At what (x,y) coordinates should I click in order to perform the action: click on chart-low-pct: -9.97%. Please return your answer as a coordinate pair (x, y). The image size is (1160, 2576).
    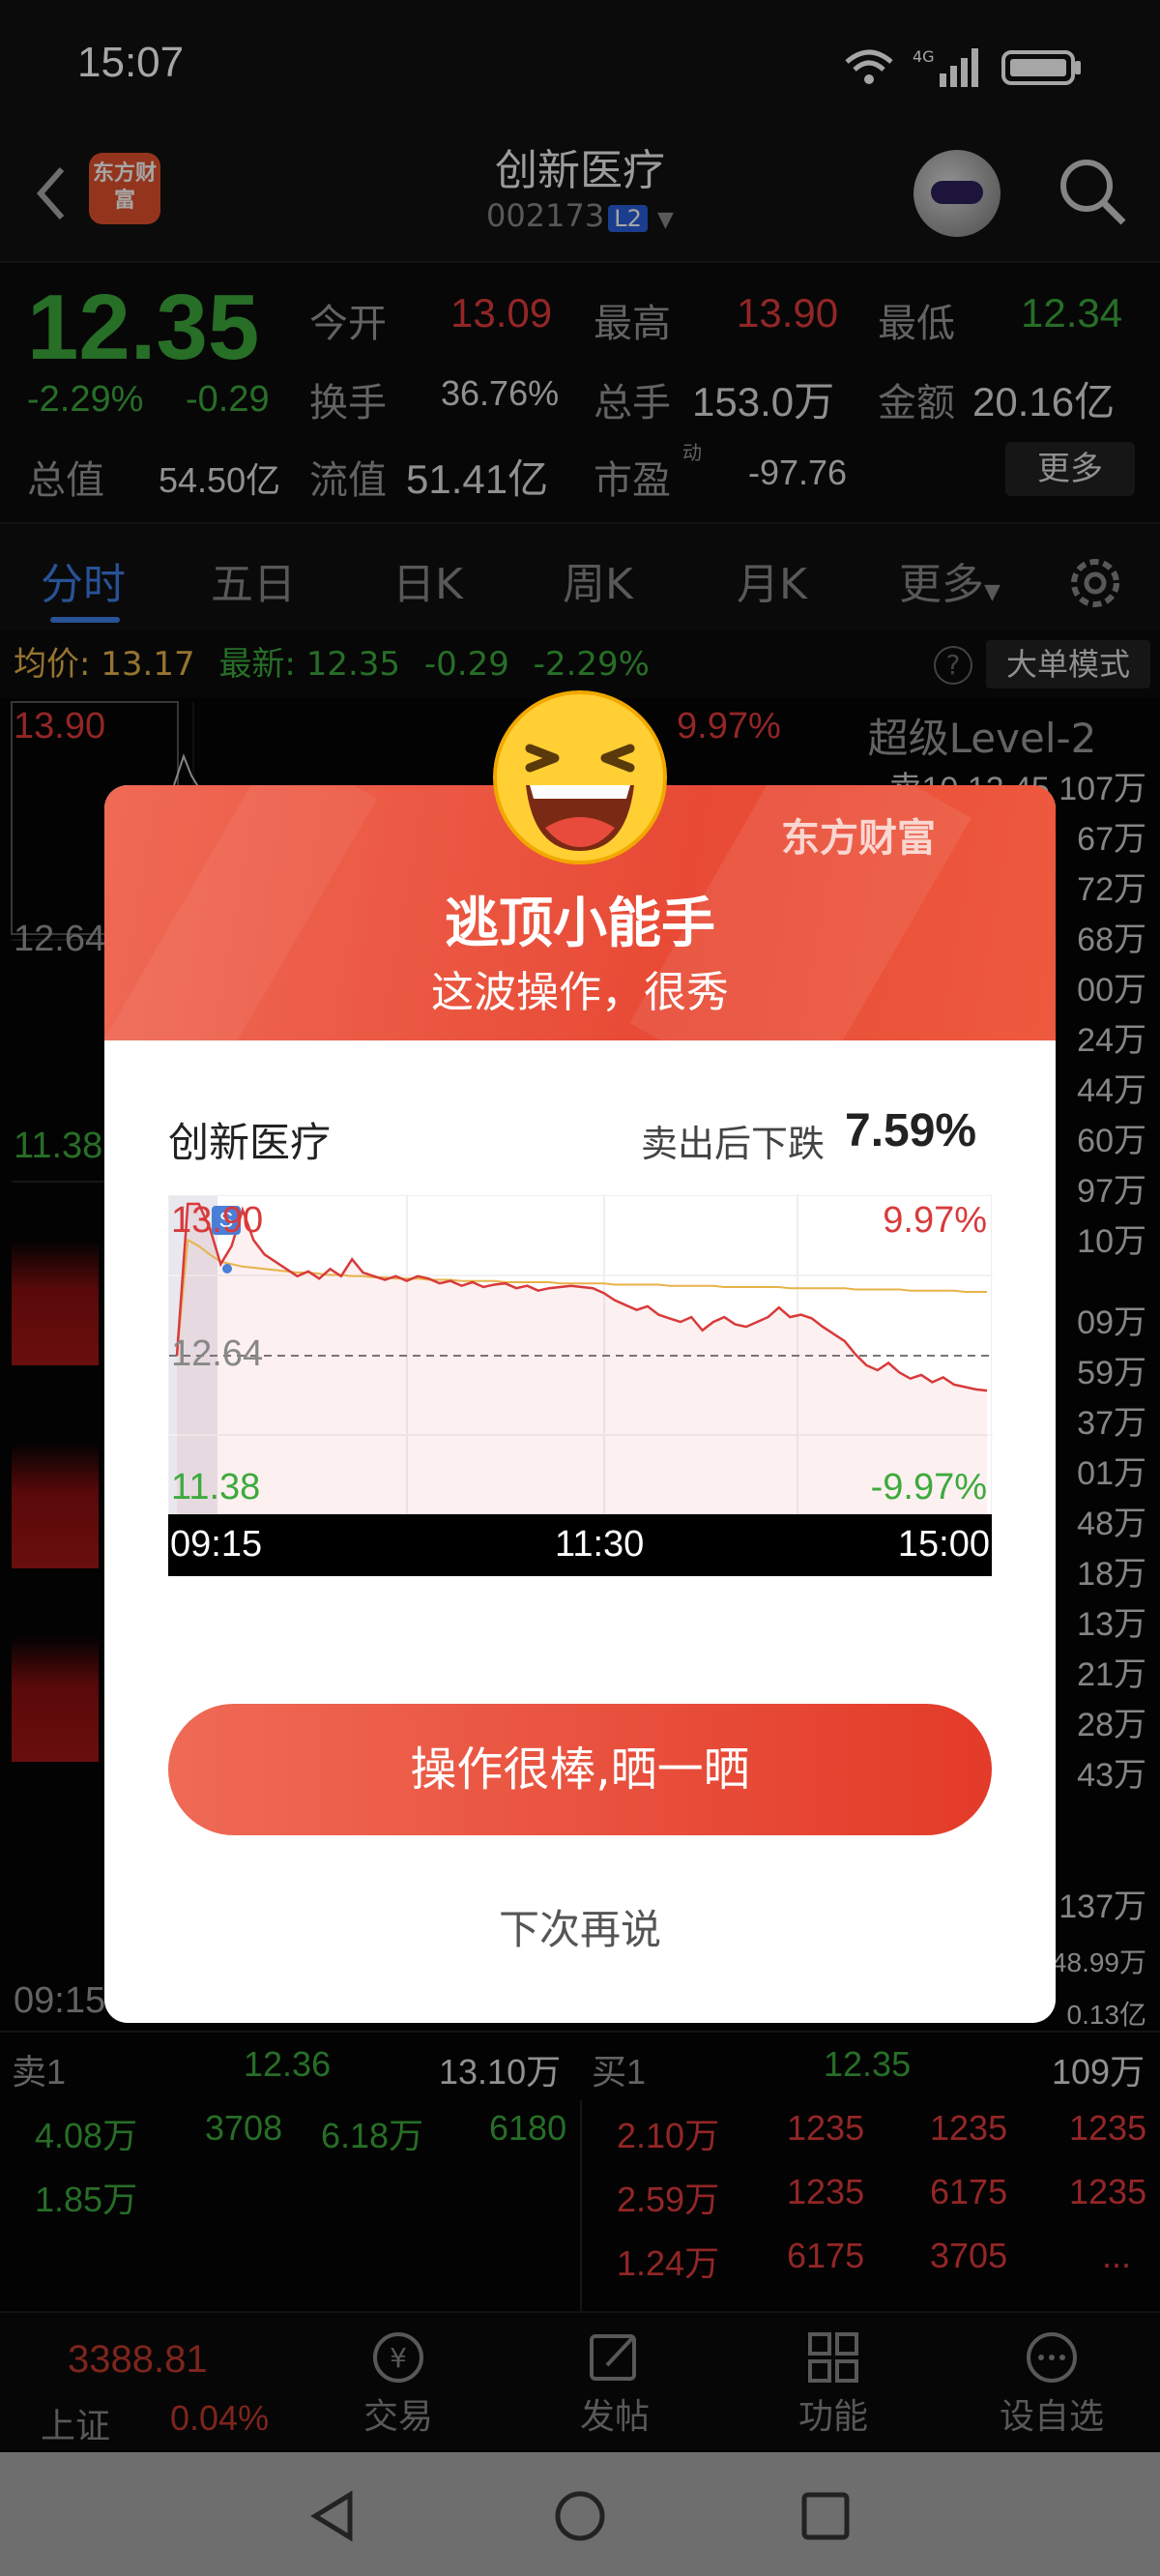
    Looking at the image, I should click on (929, 1487).